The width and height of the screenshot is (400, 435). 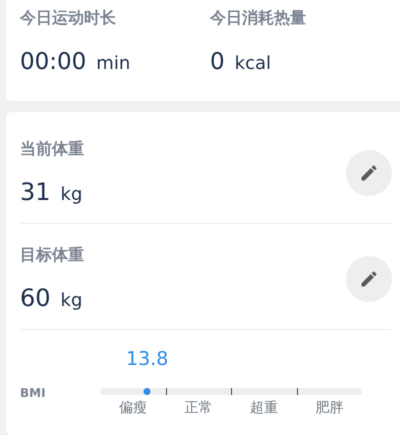 I want to click on bmi-category: 超重, so click(x=263, y=408).